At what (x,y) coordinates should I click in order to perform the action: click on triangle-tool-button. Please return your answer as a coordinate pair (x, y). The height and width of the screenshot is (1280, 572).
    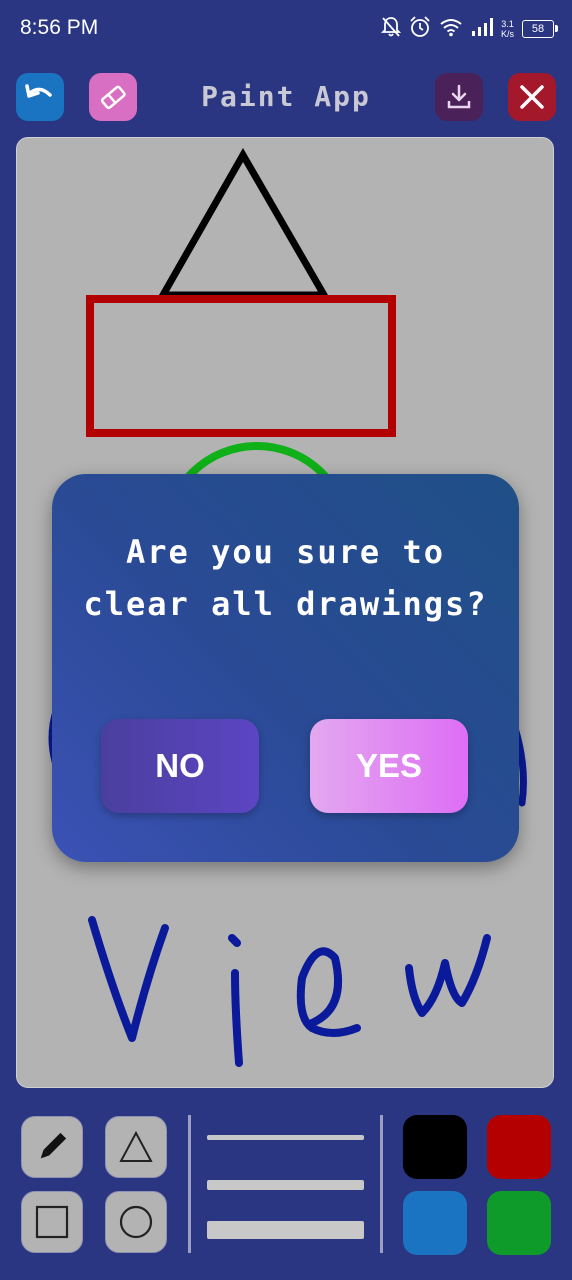
    Looking at the image, I should click on (136, 1147).